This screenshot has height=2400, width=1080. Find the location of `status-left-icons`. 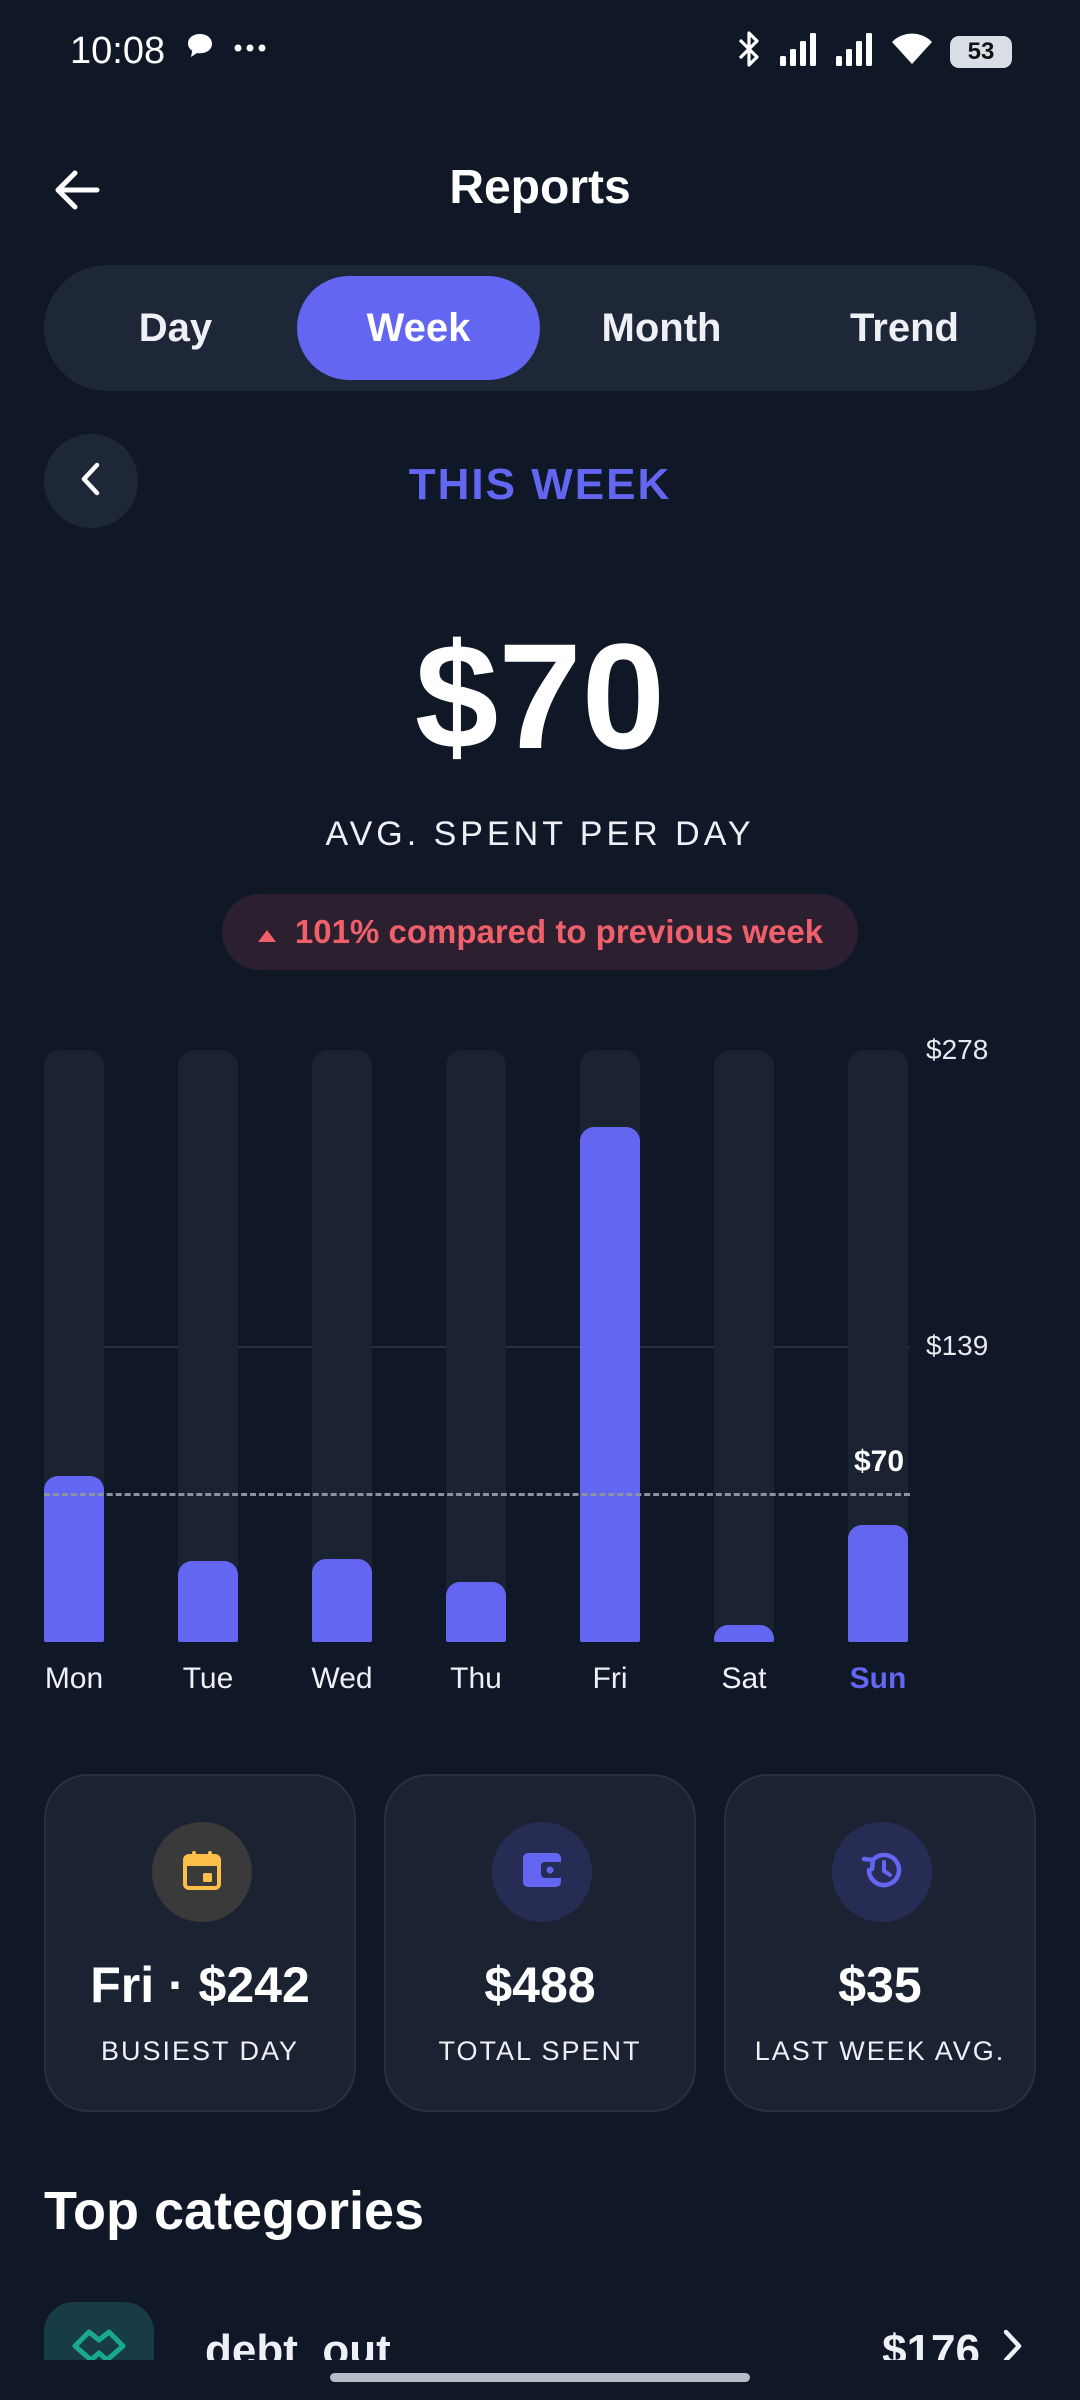

status-left-icons is located at coordinates (226, 48).